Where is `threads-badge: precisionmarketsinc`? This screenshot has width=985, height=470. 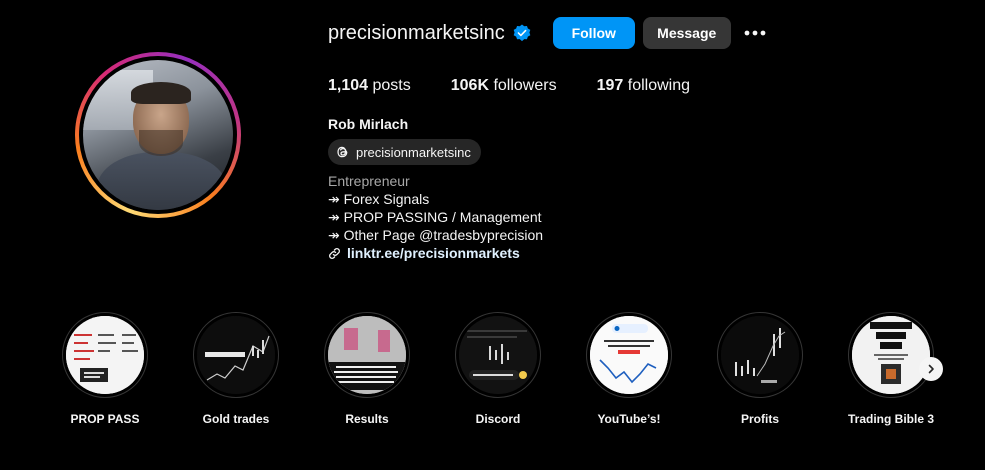 threads-badge: precisionmarketsinc is located at coordinates (404, 152).